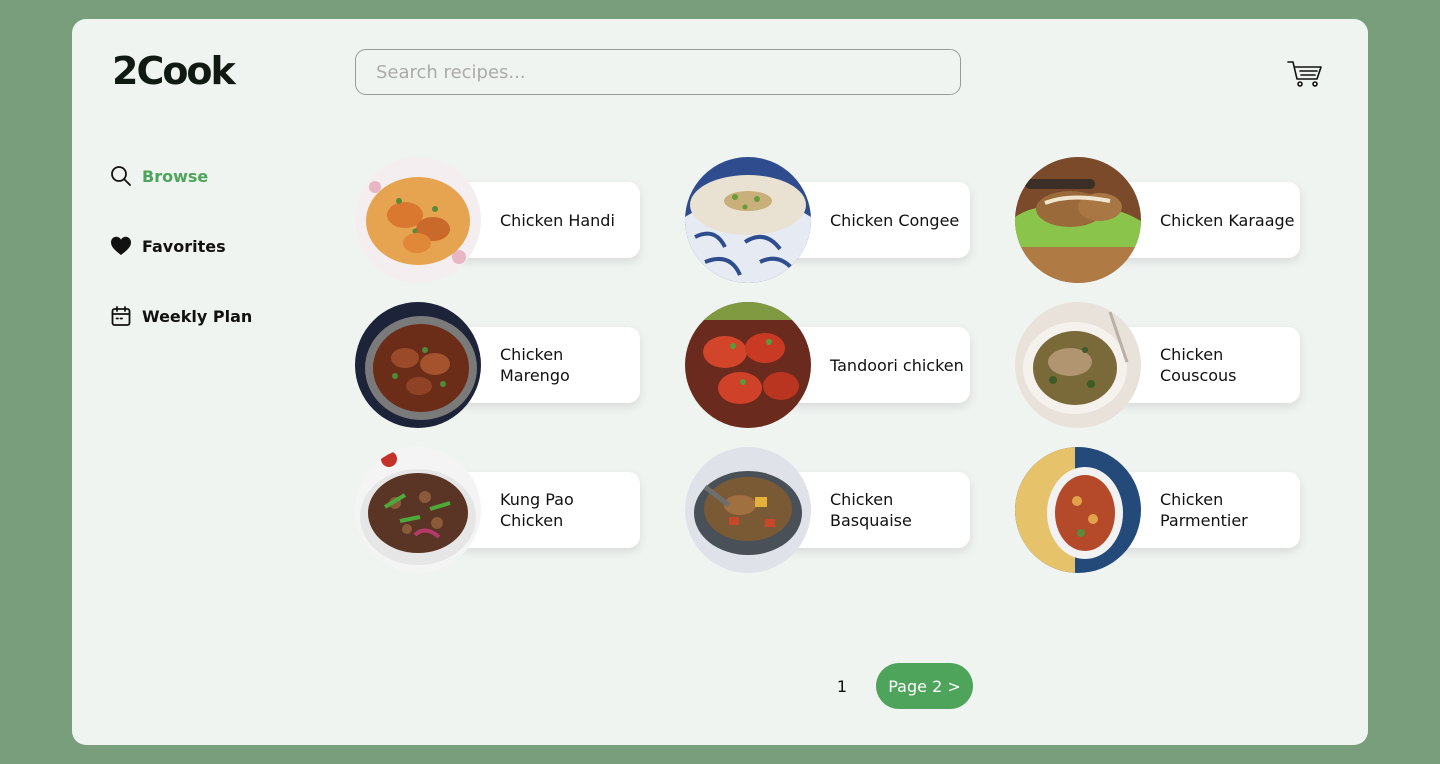  What do you see at coordinates (827, 510) in the screenshot?
I see `recipe-card: Chicken Basquaise` at bounding box center [827, 510].